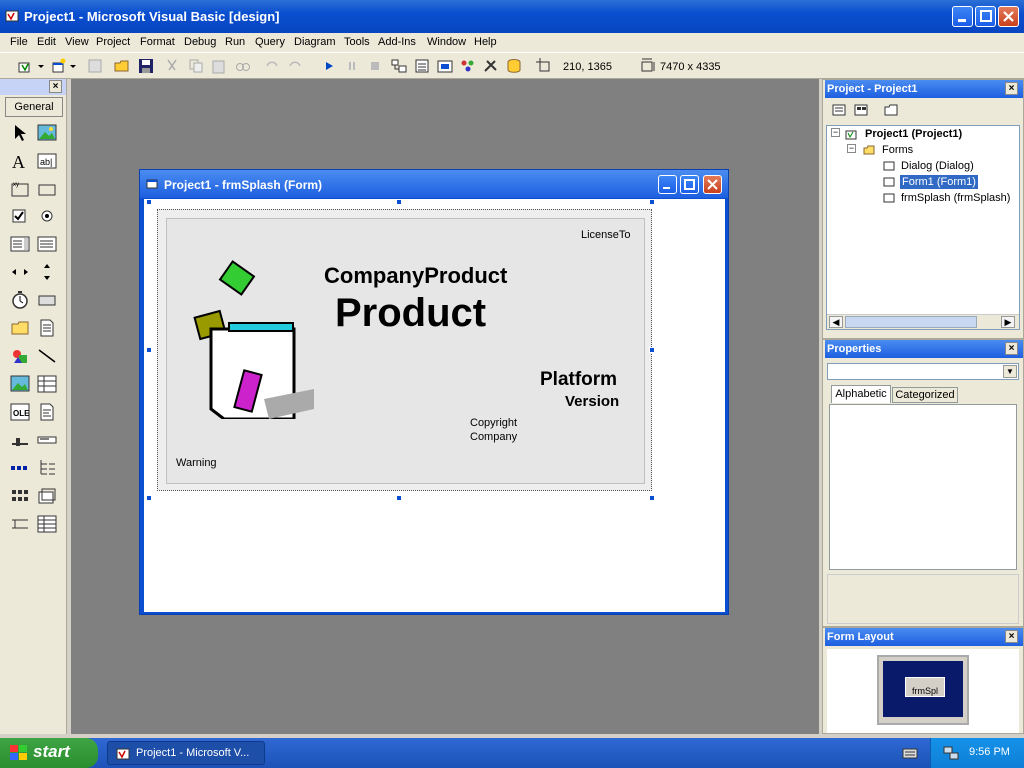  What do you see at coordinates (329, 66) in the screenshot?
I see `start-icon` at bounding box center [329, 66].